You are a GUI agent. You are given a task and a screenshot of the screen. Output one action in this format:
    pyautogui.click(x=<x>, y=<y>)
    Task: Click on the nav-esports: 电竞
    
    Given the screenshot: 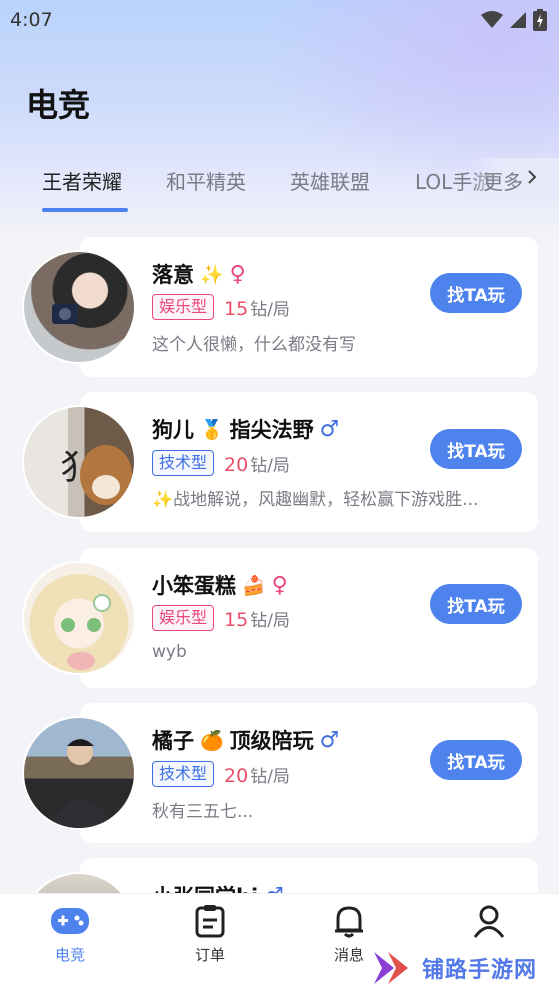 What is the action you would take?
    pyautogui.click(x=70, y=934)
    